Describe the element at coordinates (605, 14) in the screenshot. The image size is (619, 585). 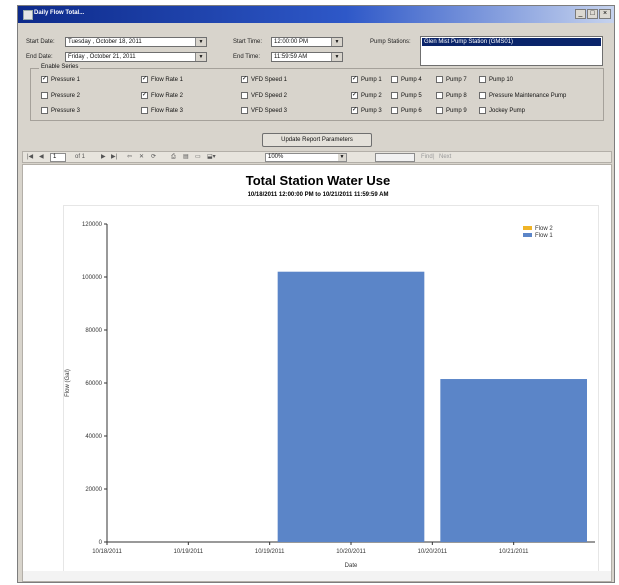
I see `close-button: ×` at that location.